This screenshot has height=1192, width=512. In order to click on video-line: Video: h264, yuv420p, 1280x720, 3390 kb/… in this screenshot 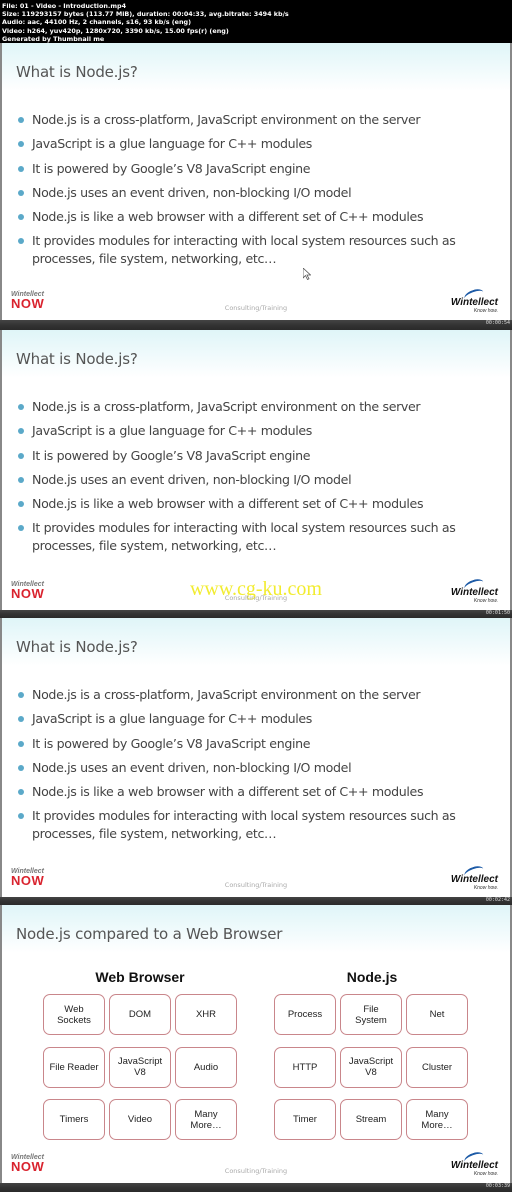, I will do `click(115, 30)`.